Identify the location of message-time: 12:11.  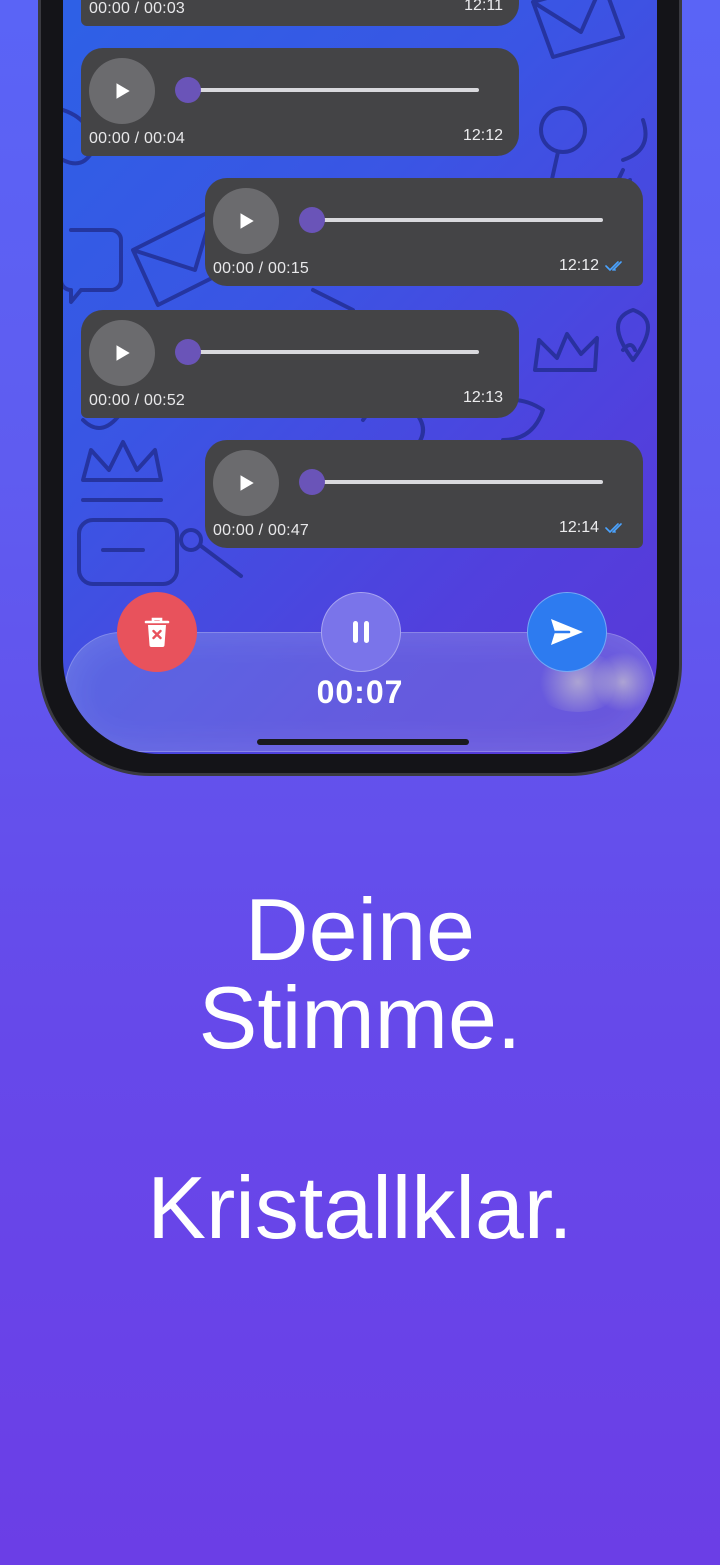
(483, 7).